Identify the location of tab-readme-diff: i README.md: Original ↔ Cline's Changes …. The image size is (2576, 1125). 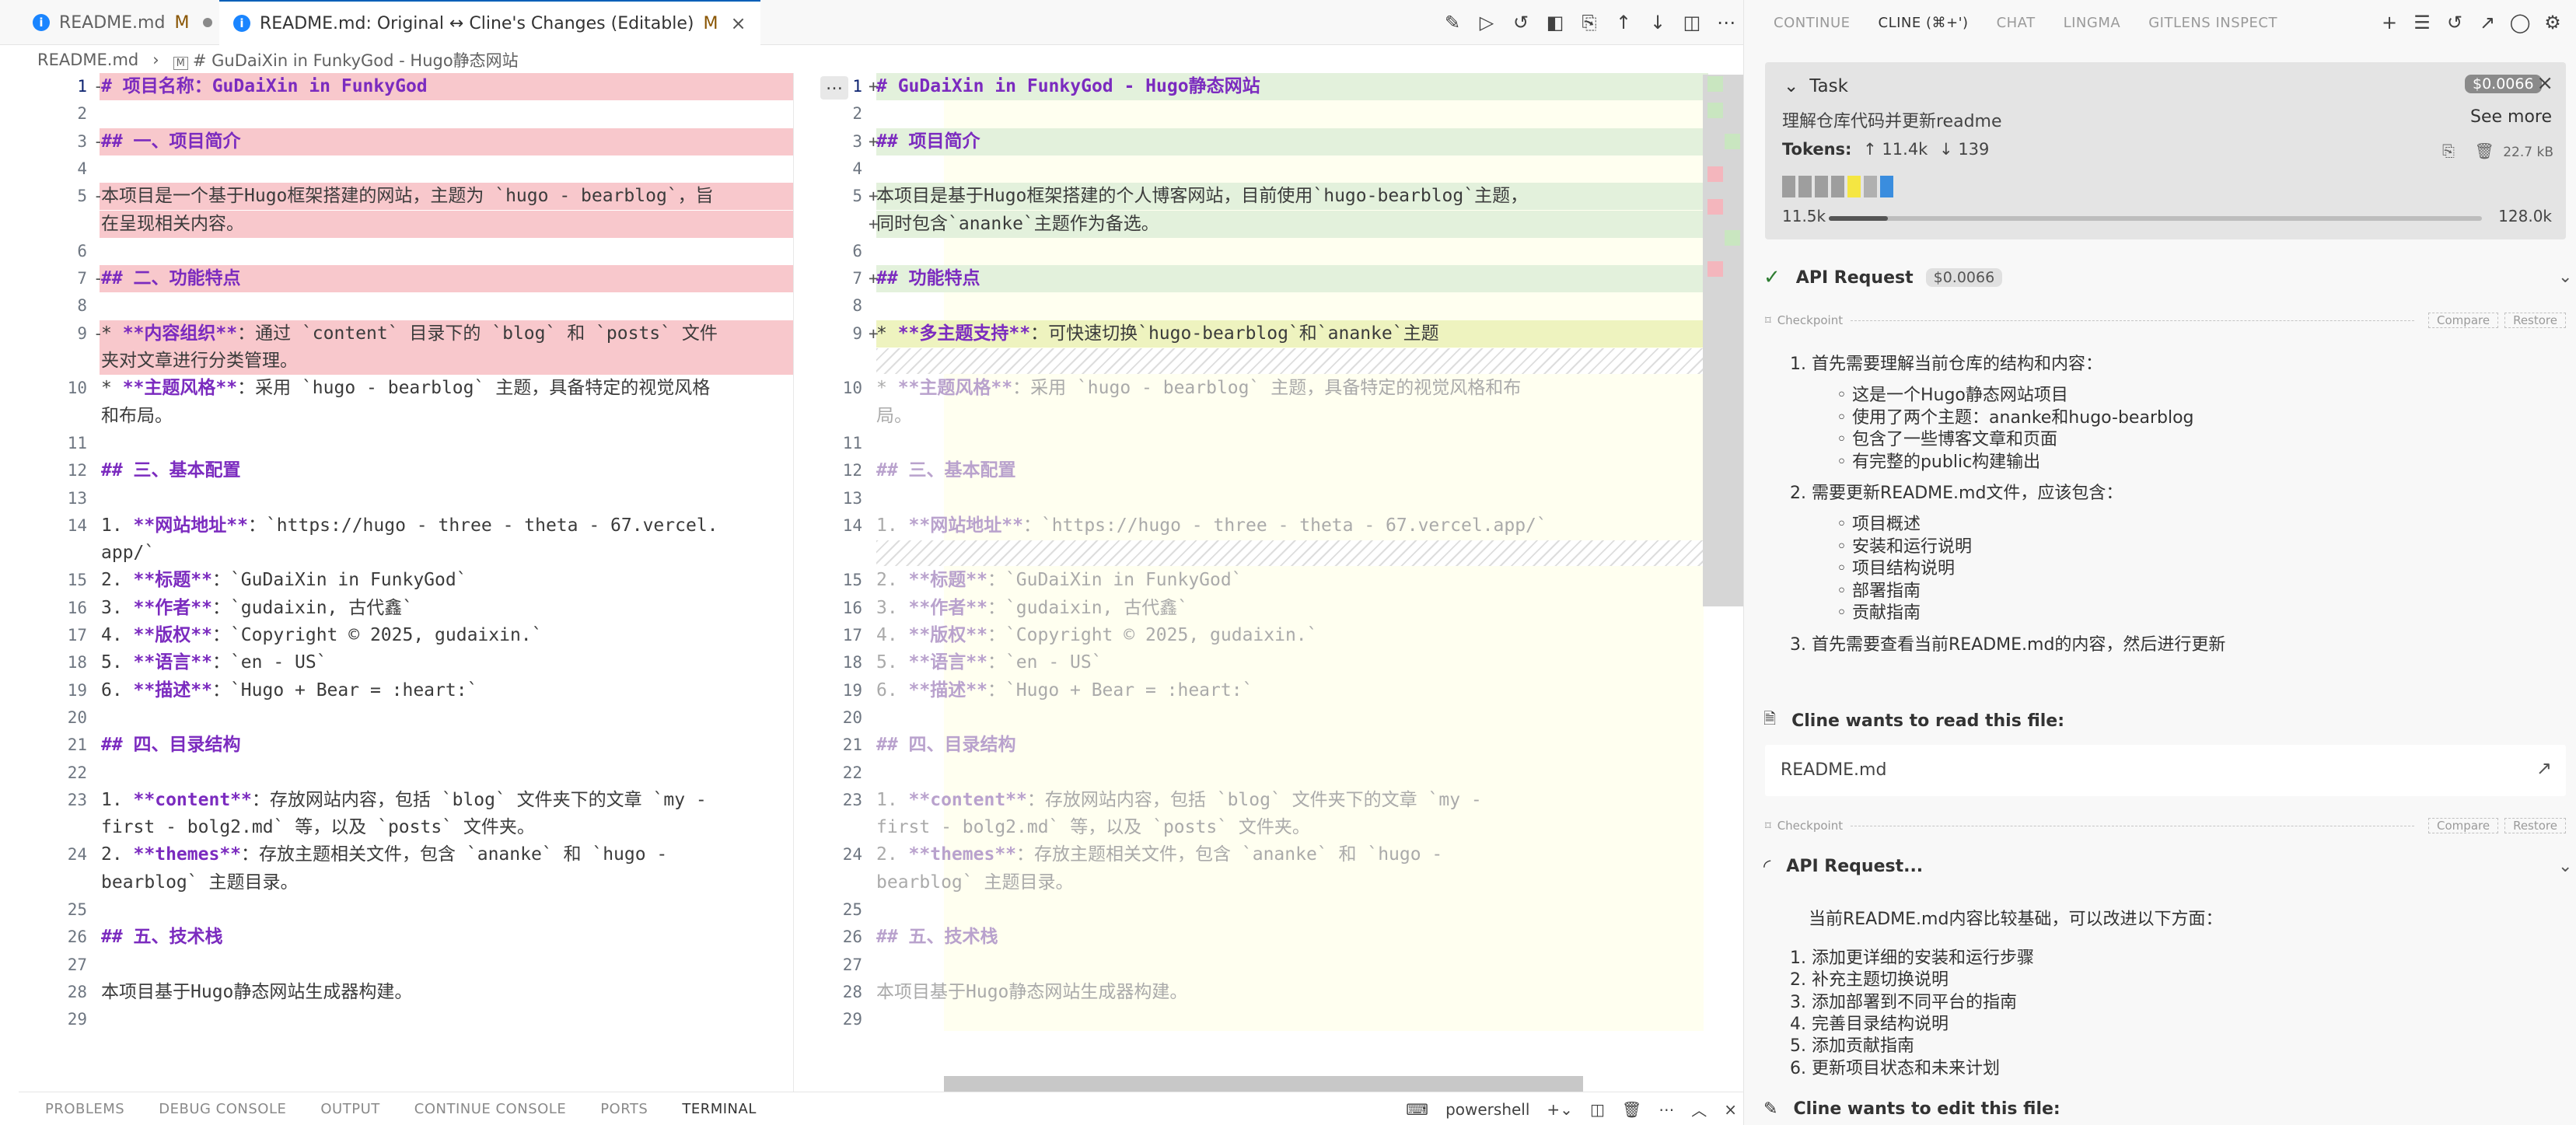
(489, 22).